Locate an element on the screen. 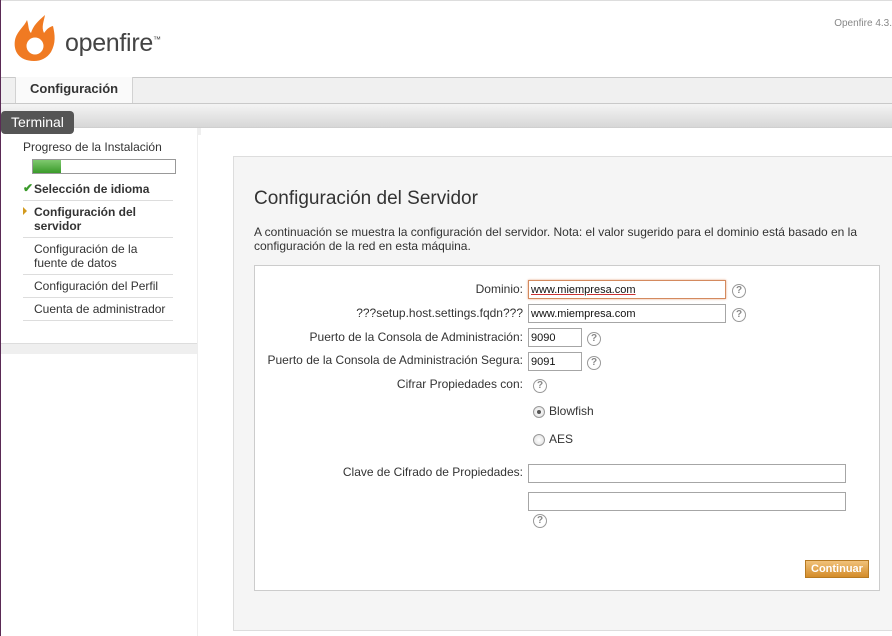 This screenshot has width=892, height=636. step-label: Configuración del Perfil is located at coordinates (96, 286).